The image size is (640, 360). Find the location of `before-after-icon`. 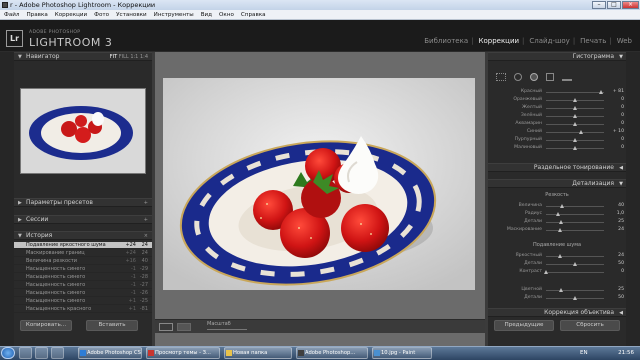

before-after-icon is located at coordinates (184, 327).